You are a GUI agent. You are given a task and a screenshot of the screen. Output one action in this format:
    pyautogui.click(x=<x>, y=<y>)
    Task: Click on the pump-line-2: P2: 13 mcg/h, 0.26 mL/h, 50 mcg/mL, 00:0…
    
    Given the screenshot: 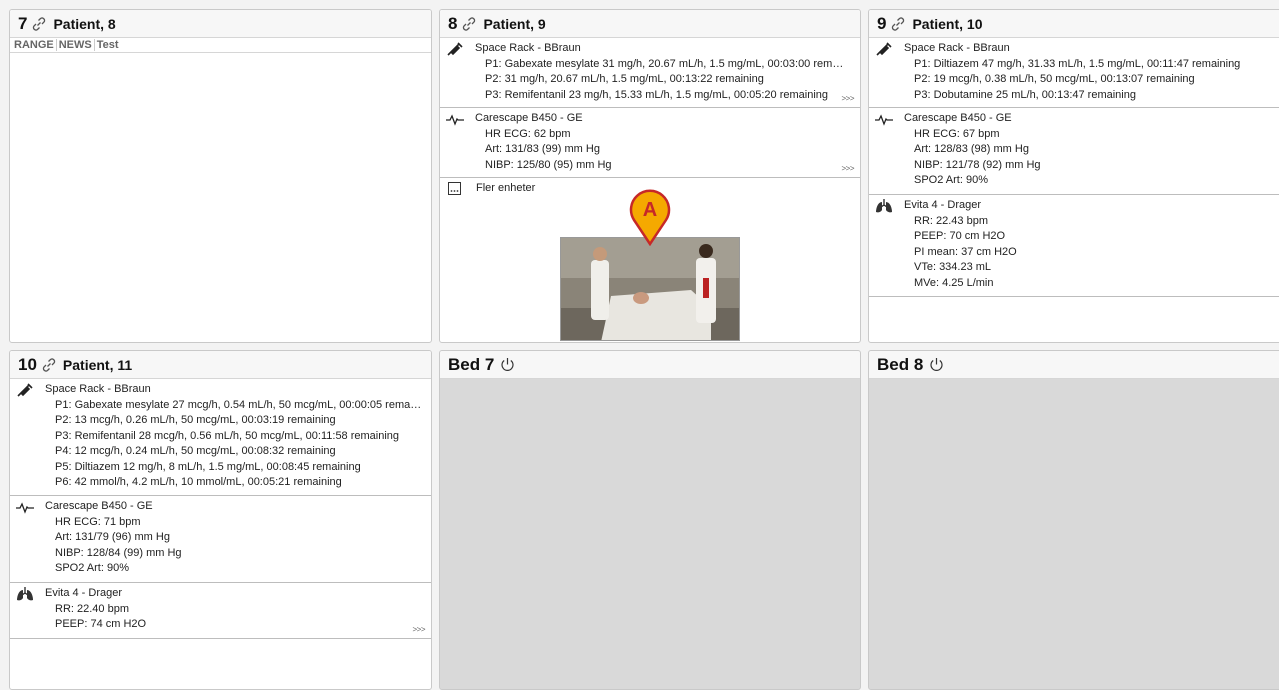 What is the action you would take?
    pyautogui.click(x=195, y=420)
    